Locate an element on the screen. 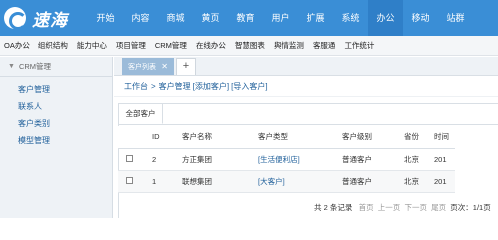 This screenshot has width=498, height=240. logo-text: 速海 is located at coordinates (50, 20).